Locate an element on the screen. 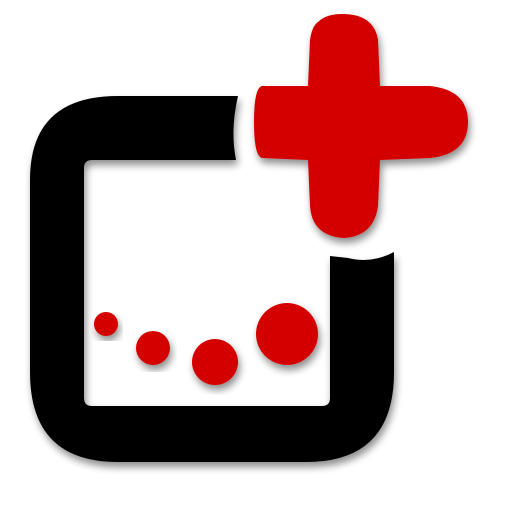 The width and height of the screenshot is (512, 512). dot-medium-icon is located at coordinates (153, 348).